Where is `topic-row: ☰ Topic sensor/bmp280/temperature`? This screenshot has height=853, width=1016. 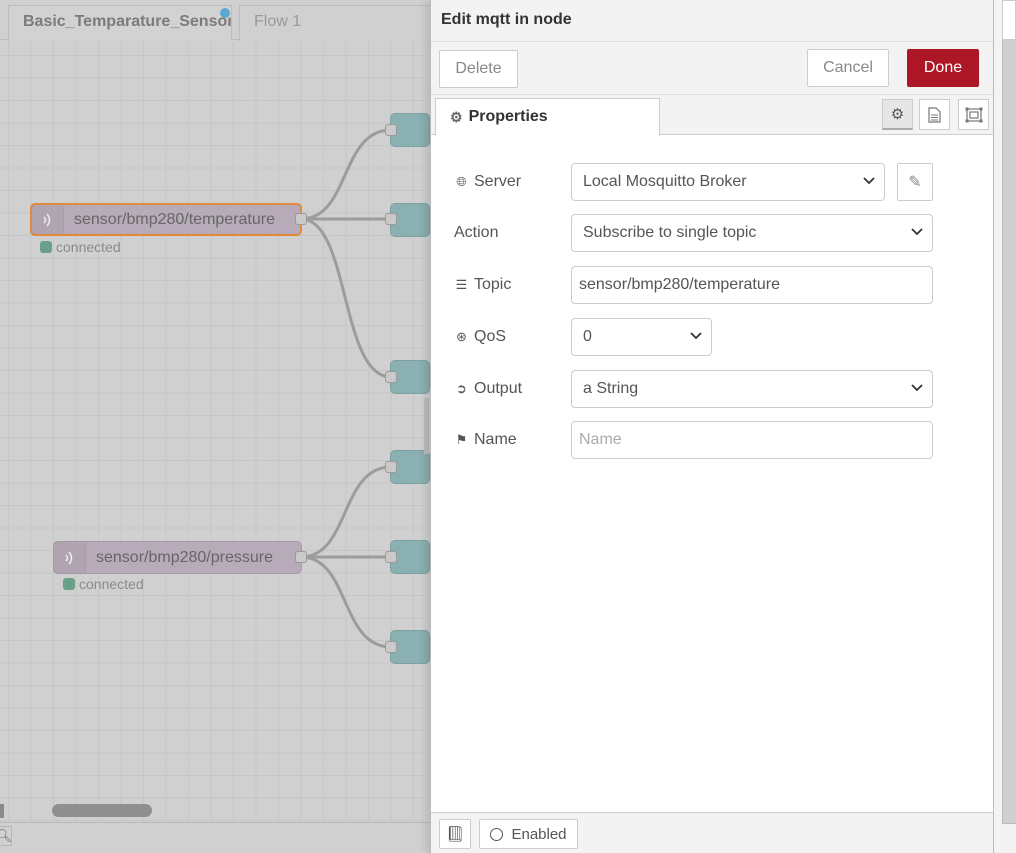 topic-row: ☰ Topic sensor/bmp280/temperature is located at coordinates (693, 285).